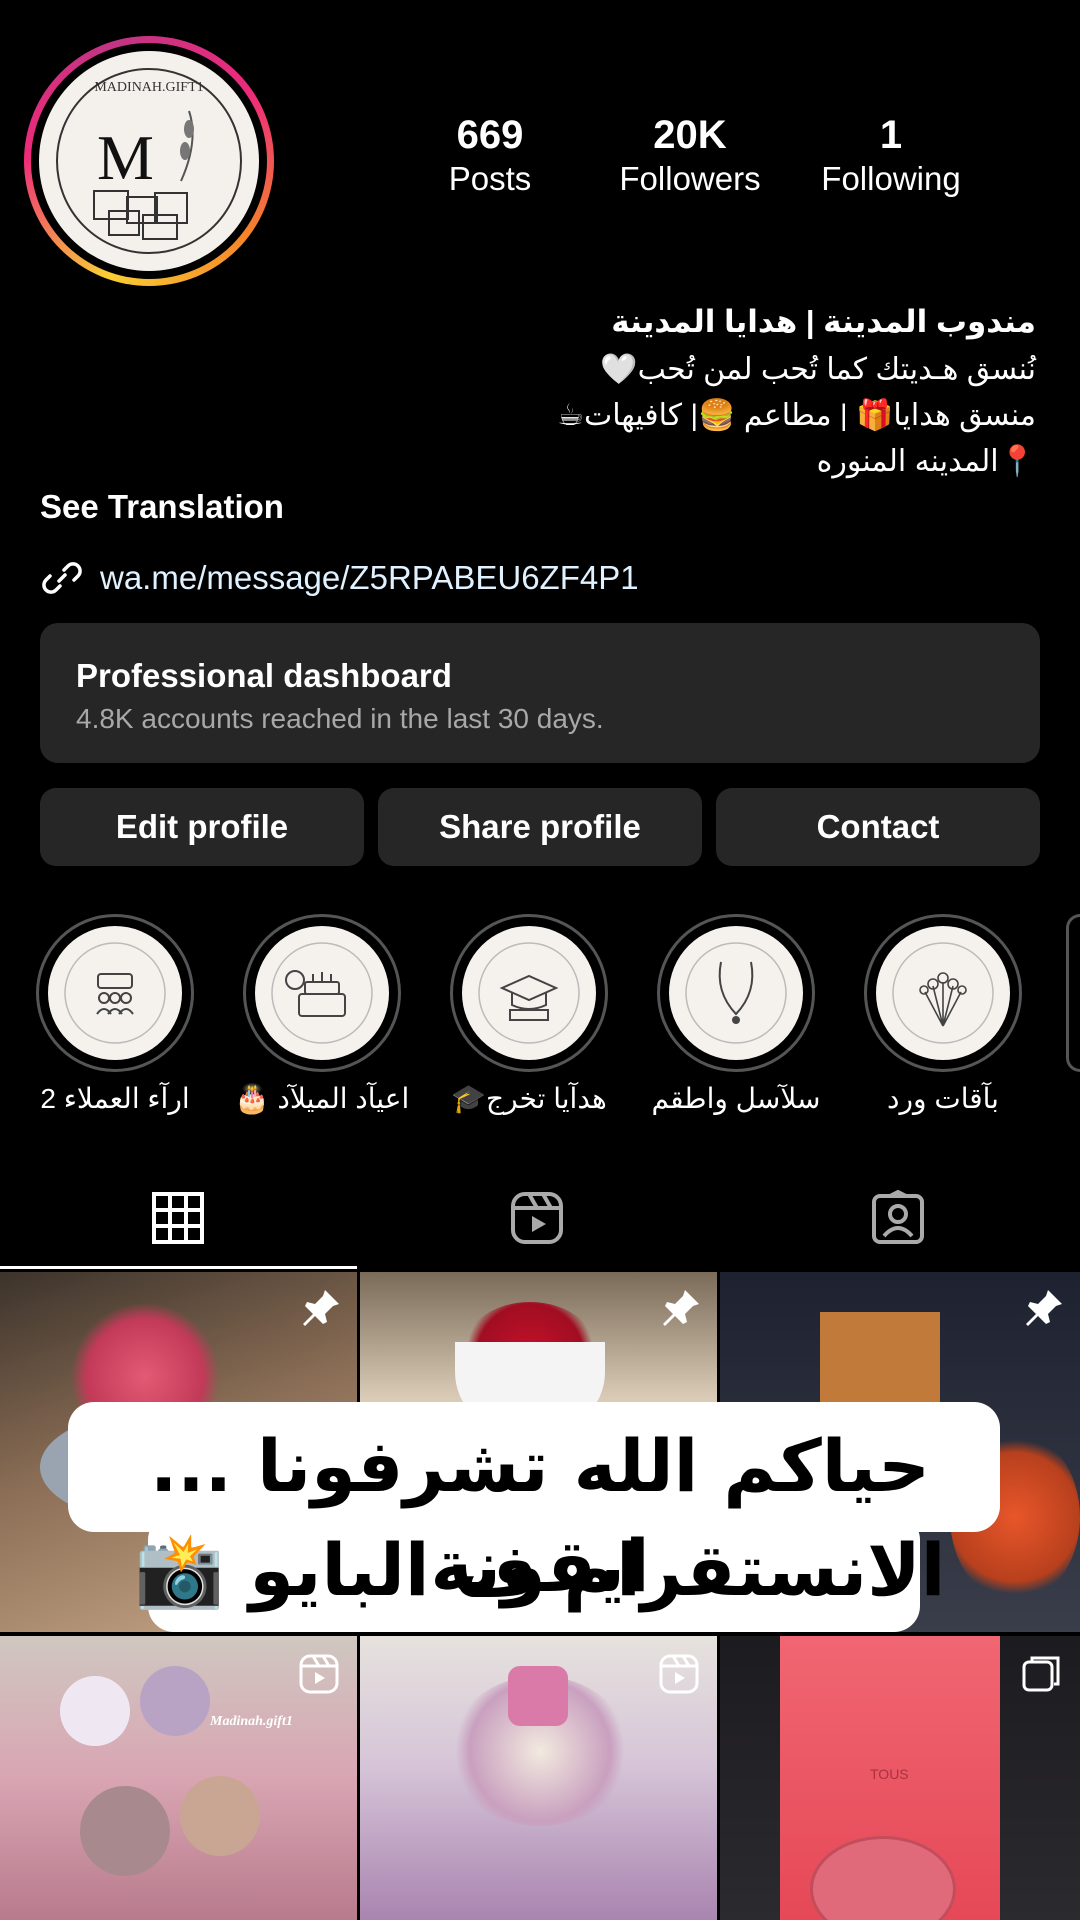 Image resolution: width=1080 pixels, height=1920 pixels. What do you see at coordinates (529, 1098) in the screenshot?
I see `highlight-label-graduation: هدآيا تخرج🎓` at bounding box center [529, 1098].